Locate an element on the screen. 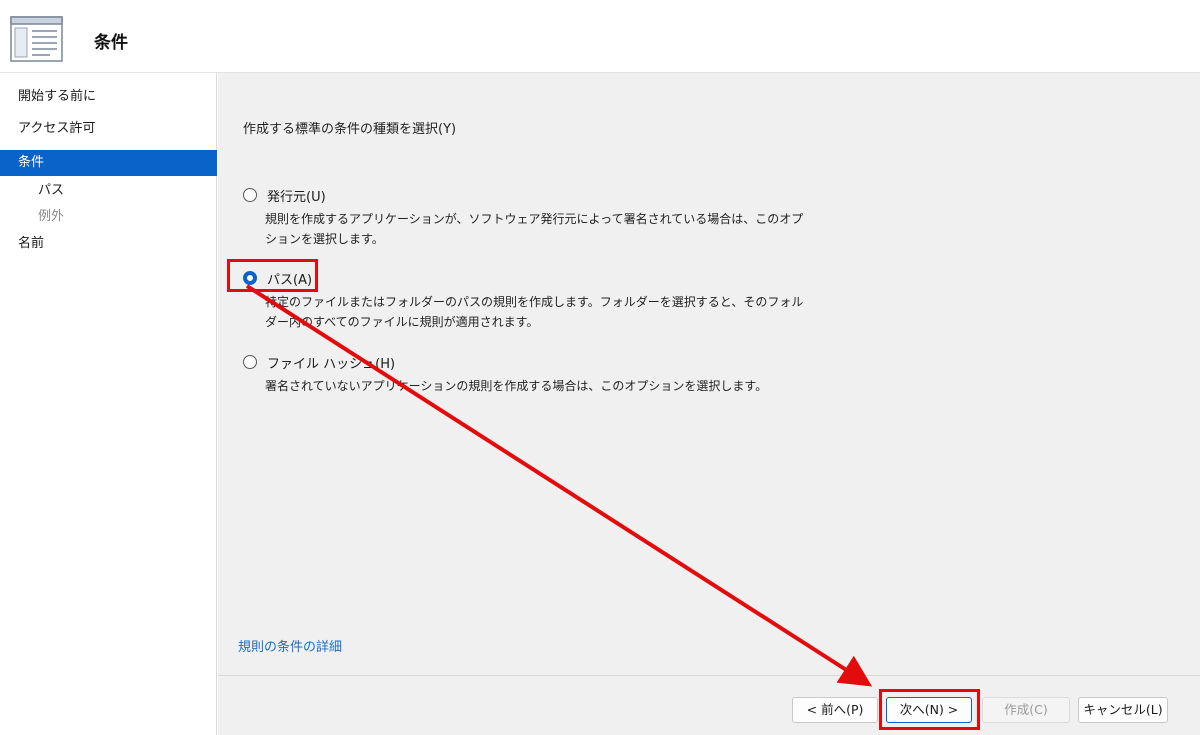 This screenshot has height=735, width=1200. create-button: 作成(C) is located at coordinates (1026, 710).